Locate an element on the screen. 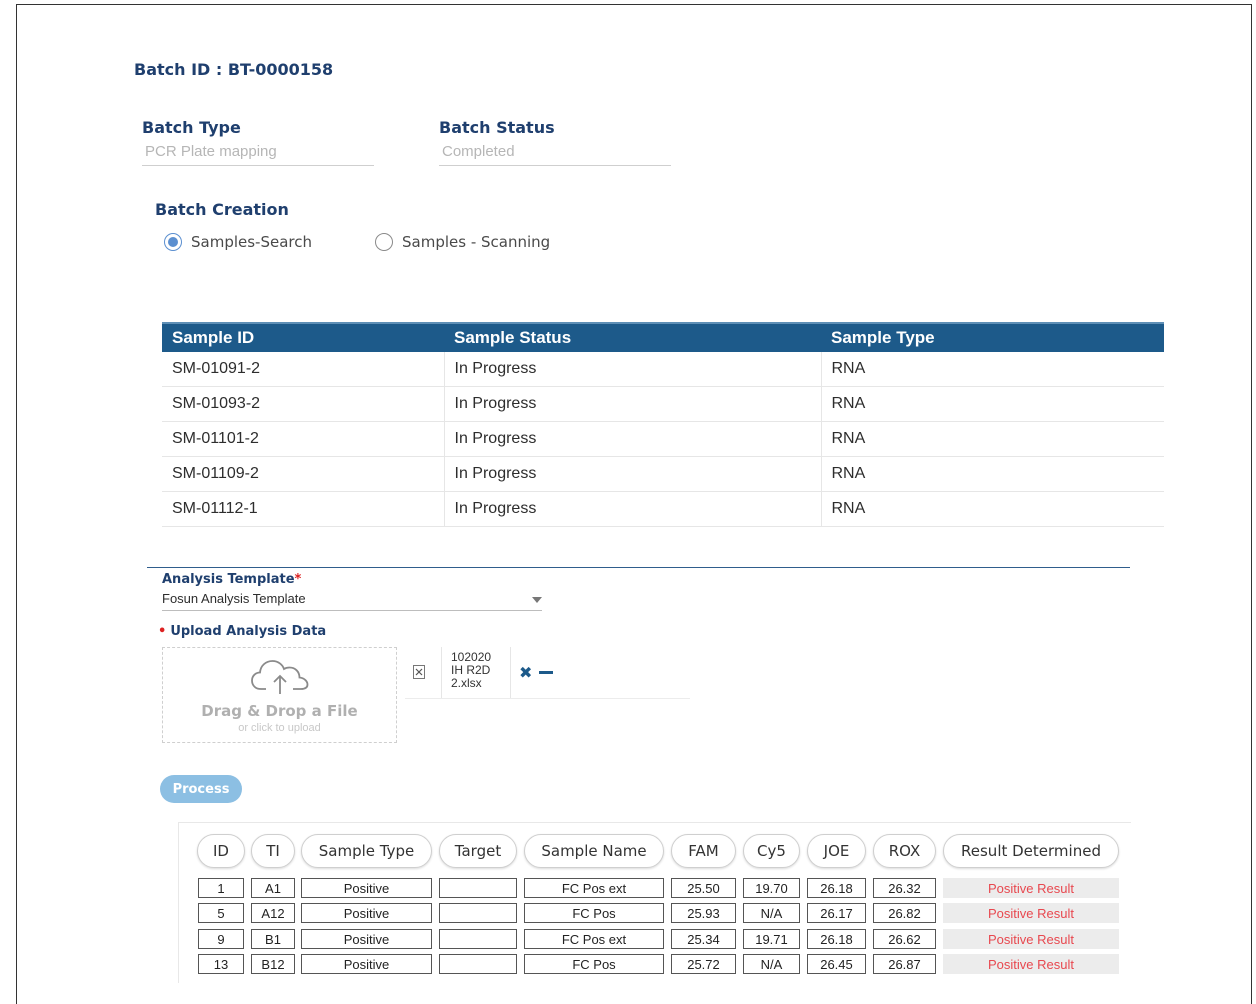 This screenshot has height=1004, width=1256. cell-sample-id: SM-01093-2 is located at coordinates (303, 404).